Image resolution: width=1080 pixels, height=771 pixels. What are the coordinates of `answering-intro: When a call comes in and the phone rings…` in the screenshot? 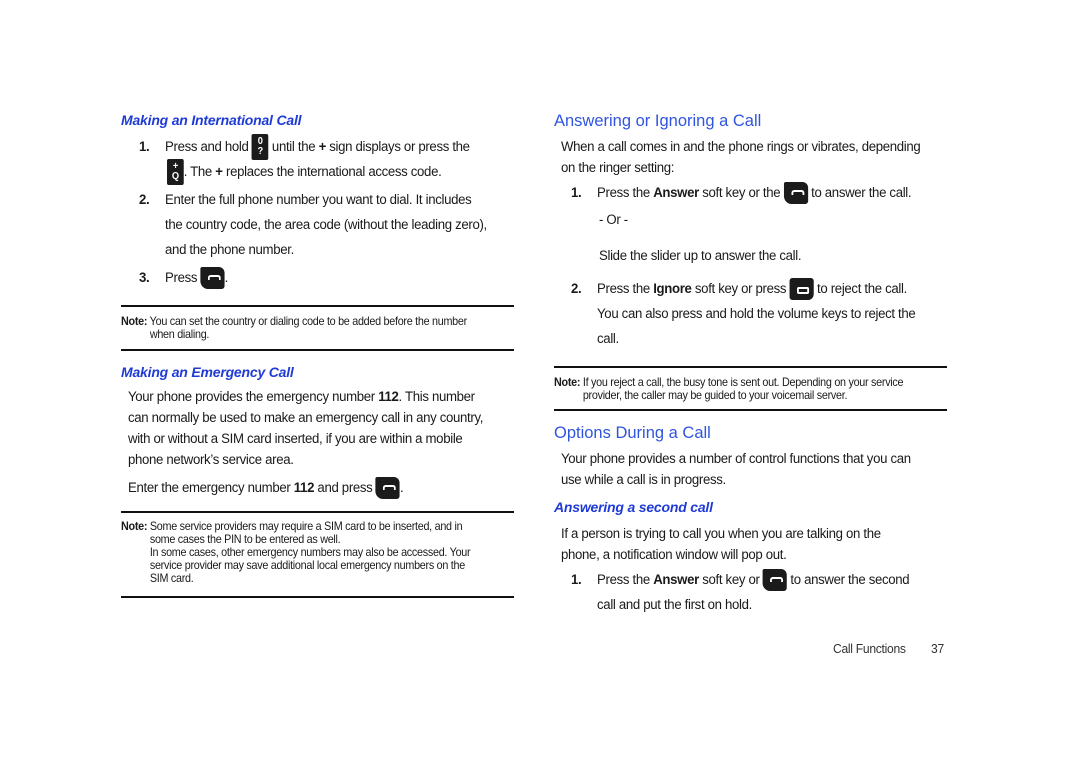 It's located at (741, 157).